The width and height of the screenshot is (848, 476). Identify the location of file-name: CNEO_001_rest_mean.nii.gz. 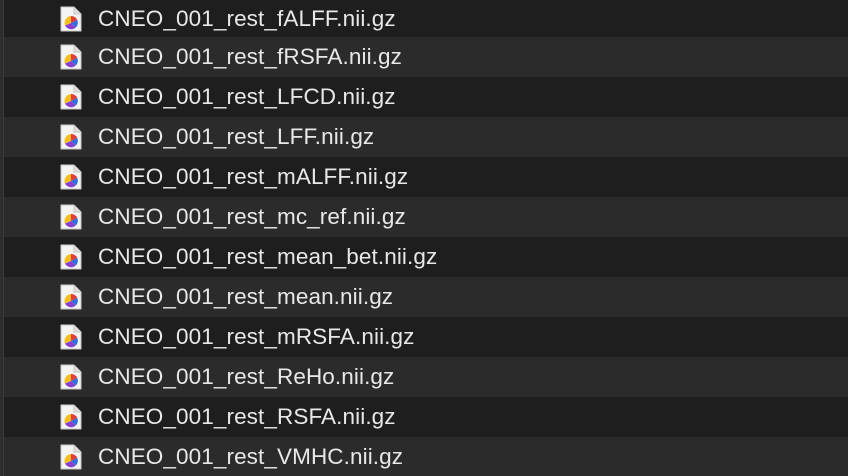
(246, 296).